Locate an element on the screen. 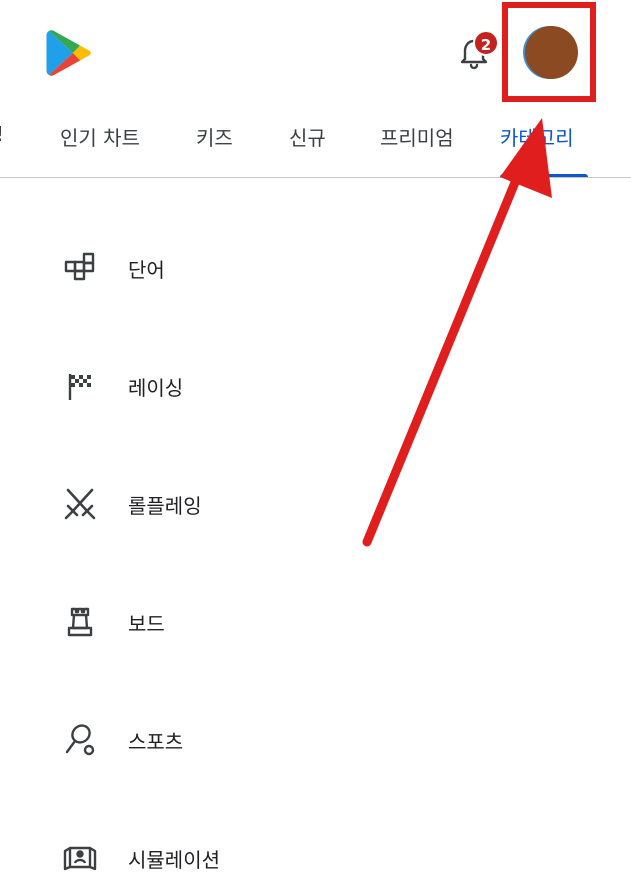 The width and height of the screenshot is (631, 888). crossed-swords-icon is located at coordinates (80, 504).